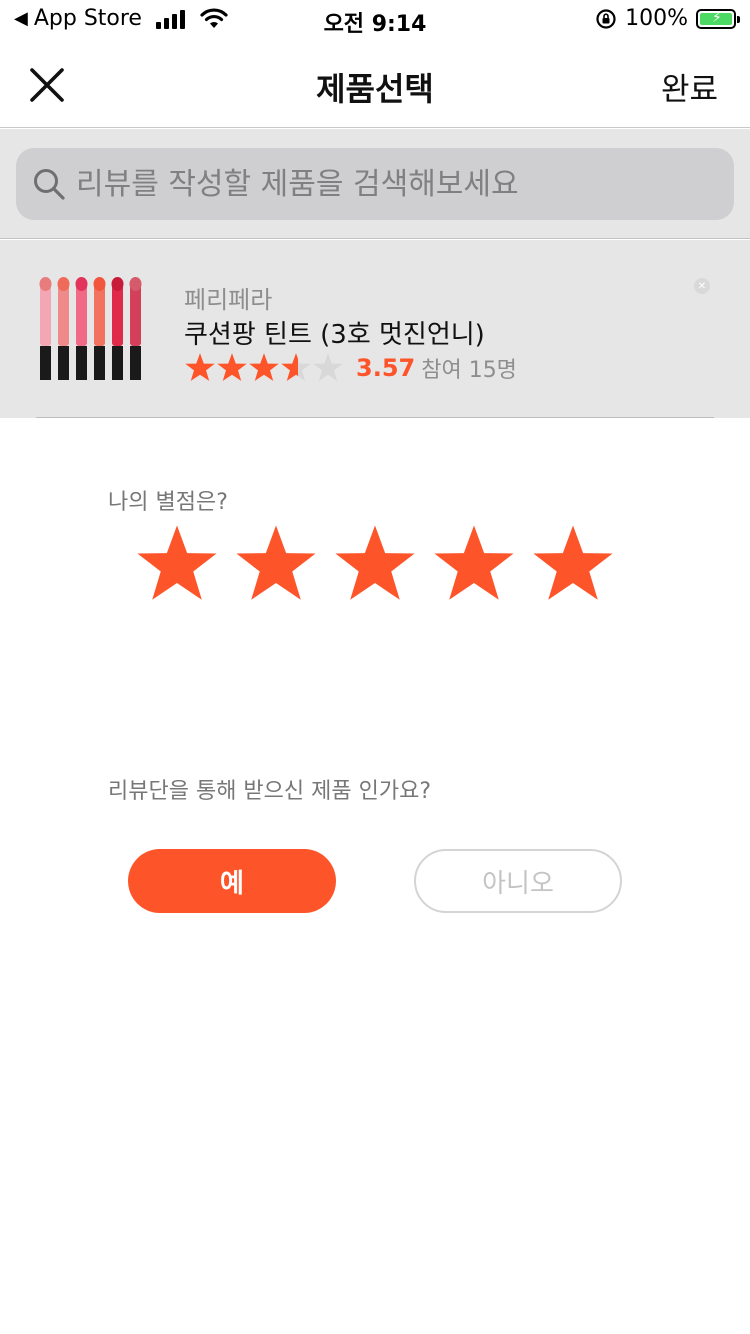 This screenshot has width=750, height=1334. What do you see at coordinates (168, 502) in the screenshot?
I see `my-rating-label: 나의 별점은?` at bounding box center [168, 502].